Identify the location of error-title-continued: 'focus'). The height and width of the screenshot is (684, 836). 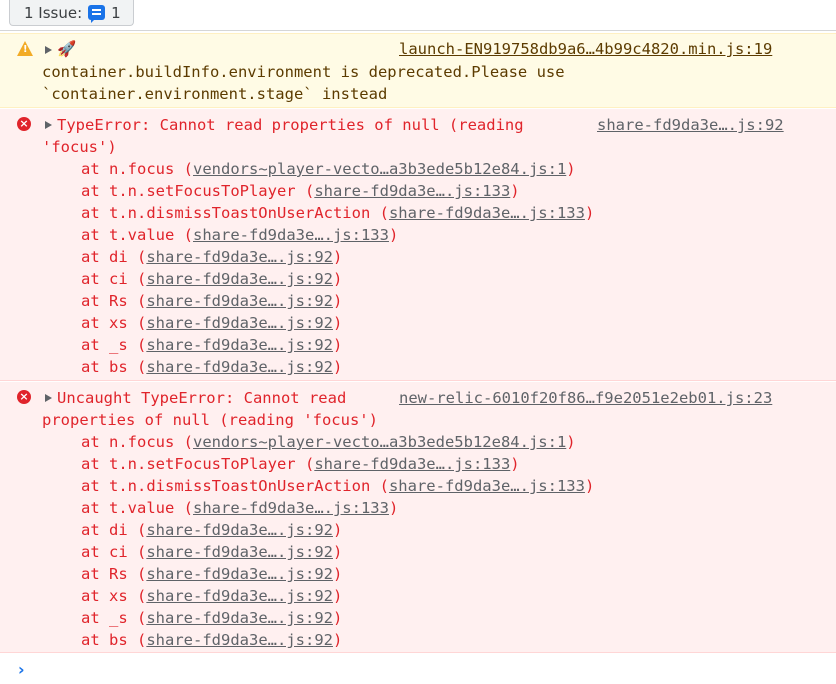
(79, 147).